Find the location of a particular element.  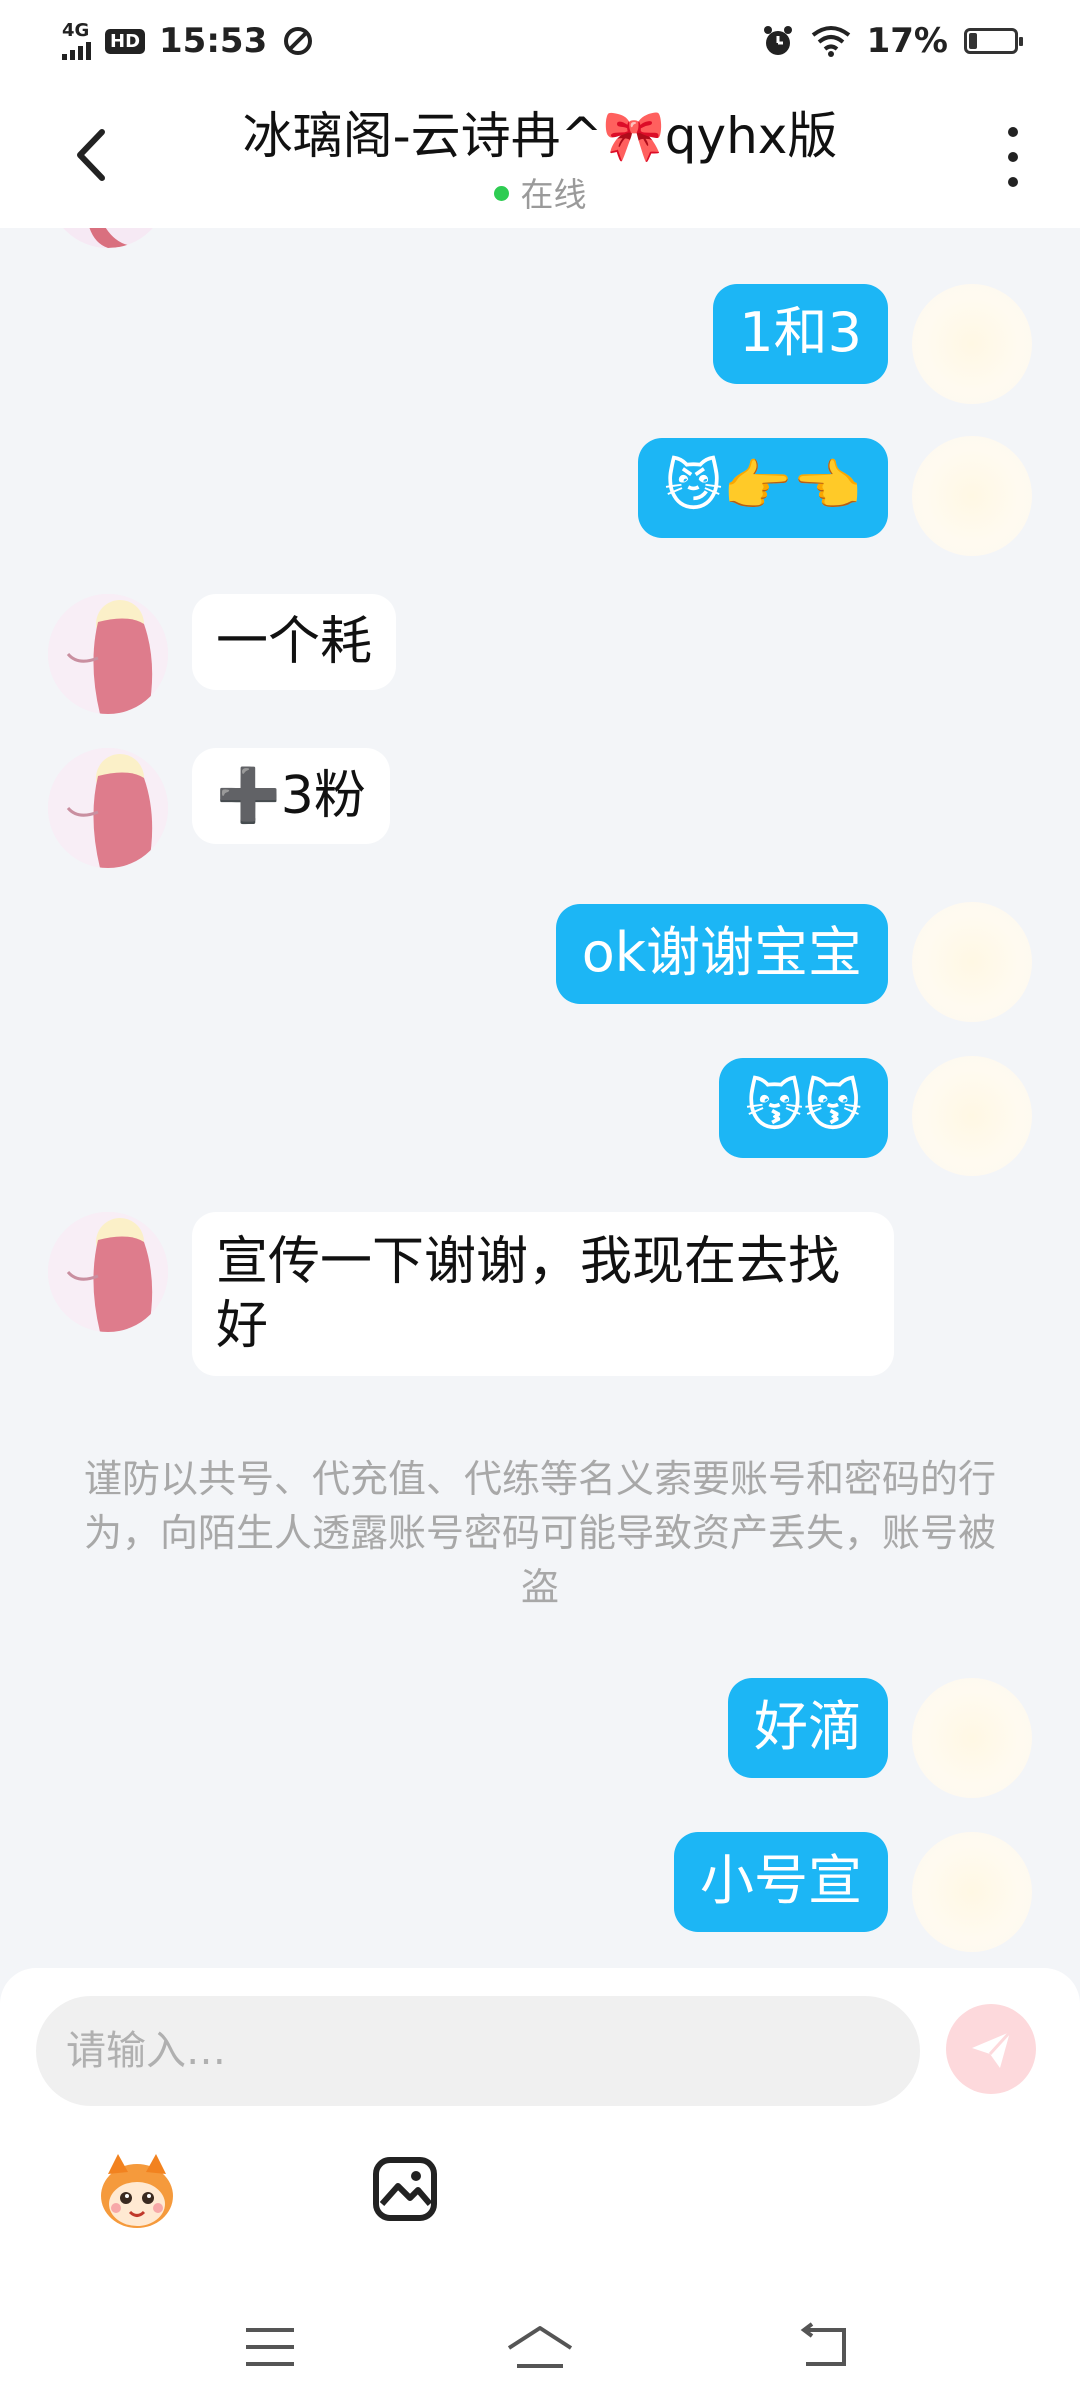

system-nav-bar is located at coordinates (540, 2354).